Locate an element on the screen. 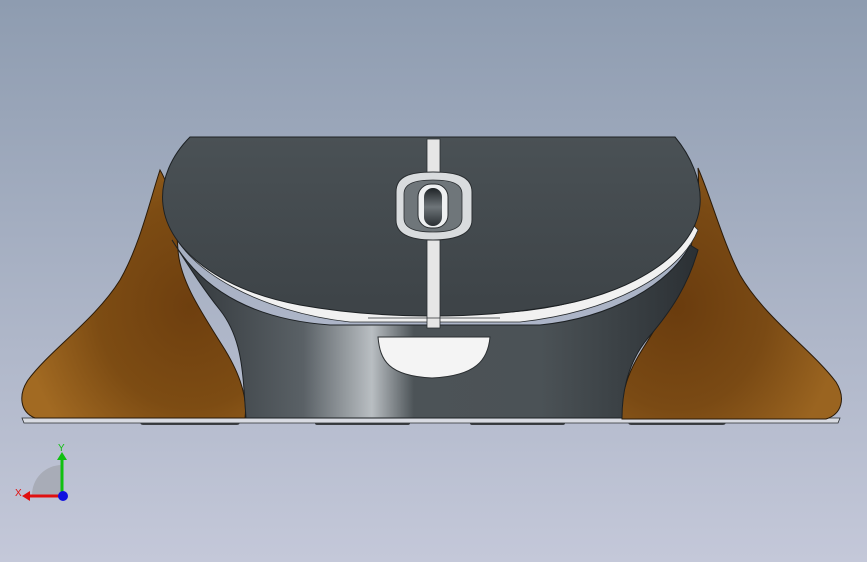 The image size is (867, 562). z-axis-dot is located at coordinates (63, 496).